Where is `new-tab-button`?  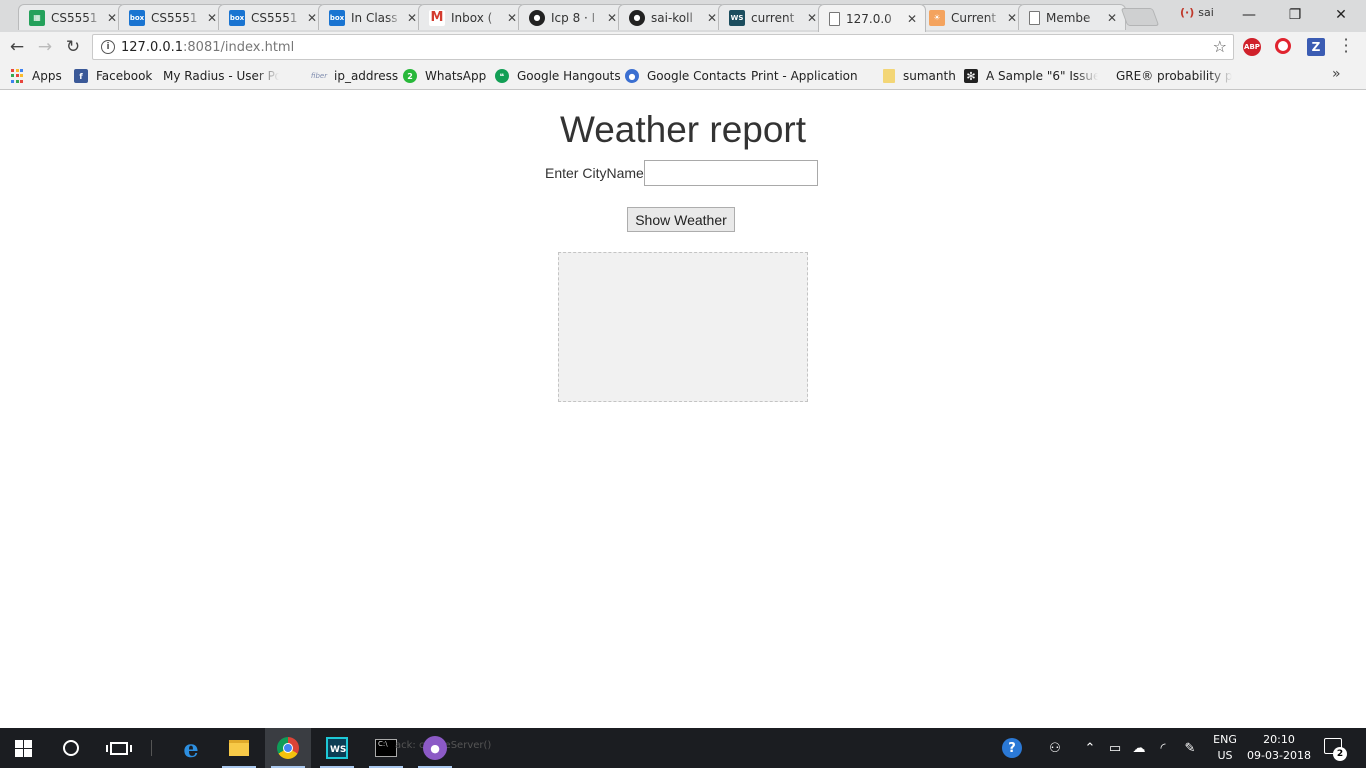 new-tab-button is located at coordinates (1140, 17).